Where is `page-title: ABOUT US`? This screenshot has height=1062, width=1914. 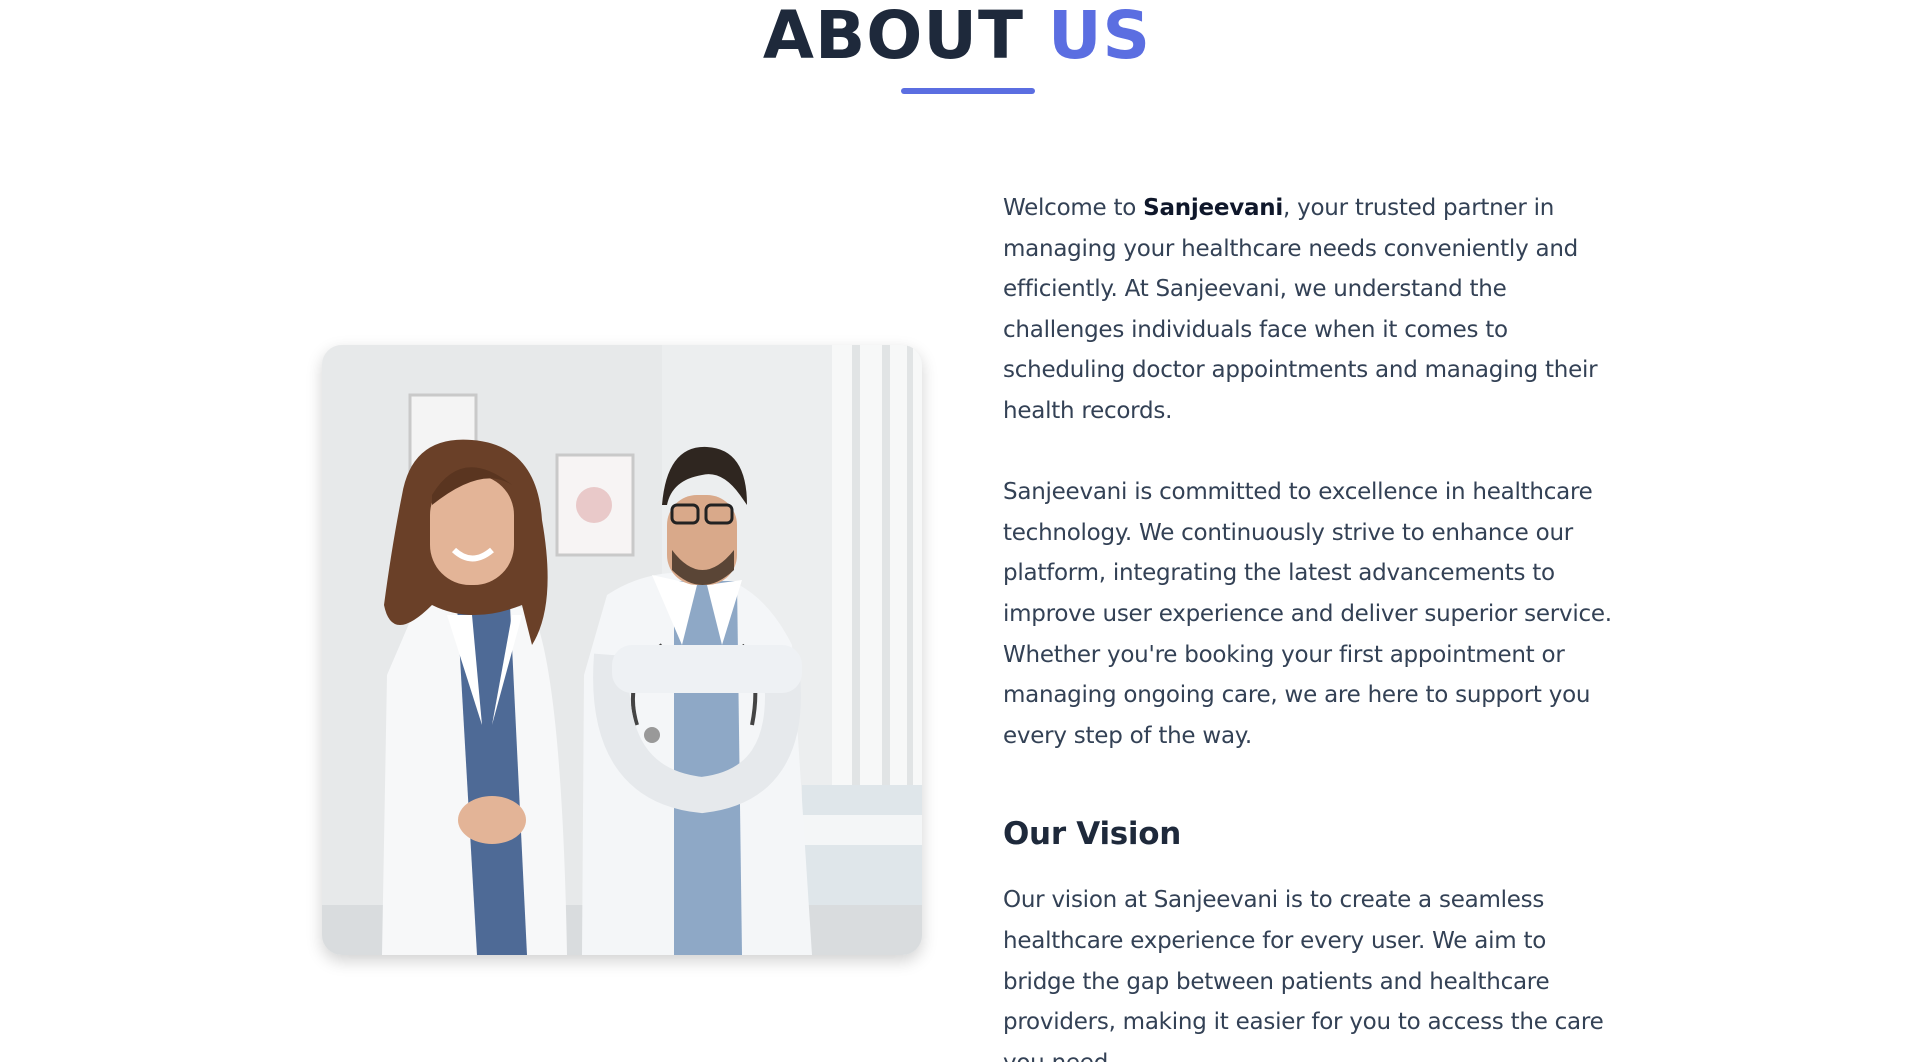 page-title: ABOUT US is located at coordinates (957, 36).